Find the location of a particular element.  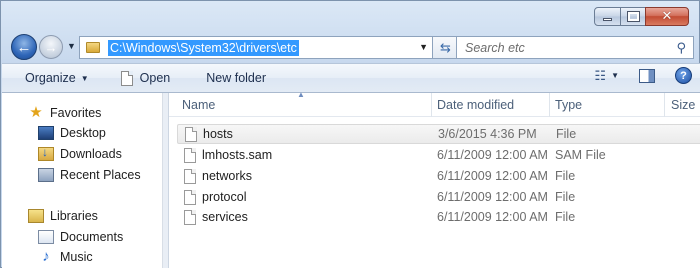

document-icon is located at coordinates (126, 78).